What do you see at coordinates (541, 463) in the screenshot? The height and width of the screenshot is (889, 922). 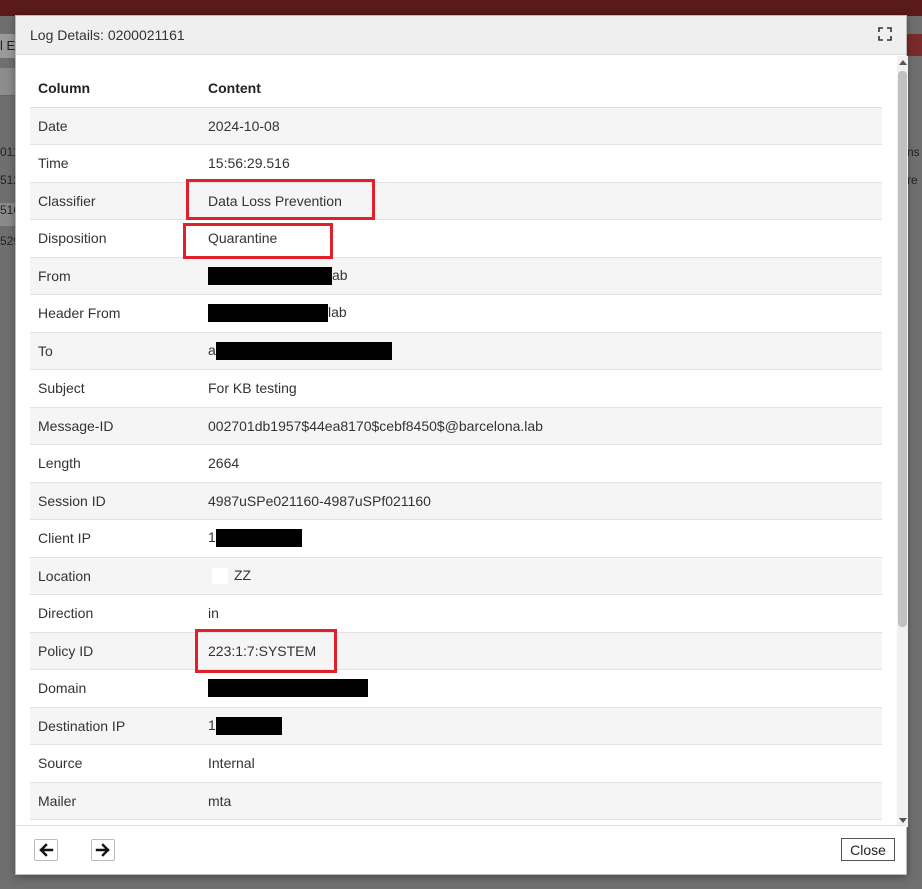 I see `row-field-value: 2664` at bounding box center [541, 463].